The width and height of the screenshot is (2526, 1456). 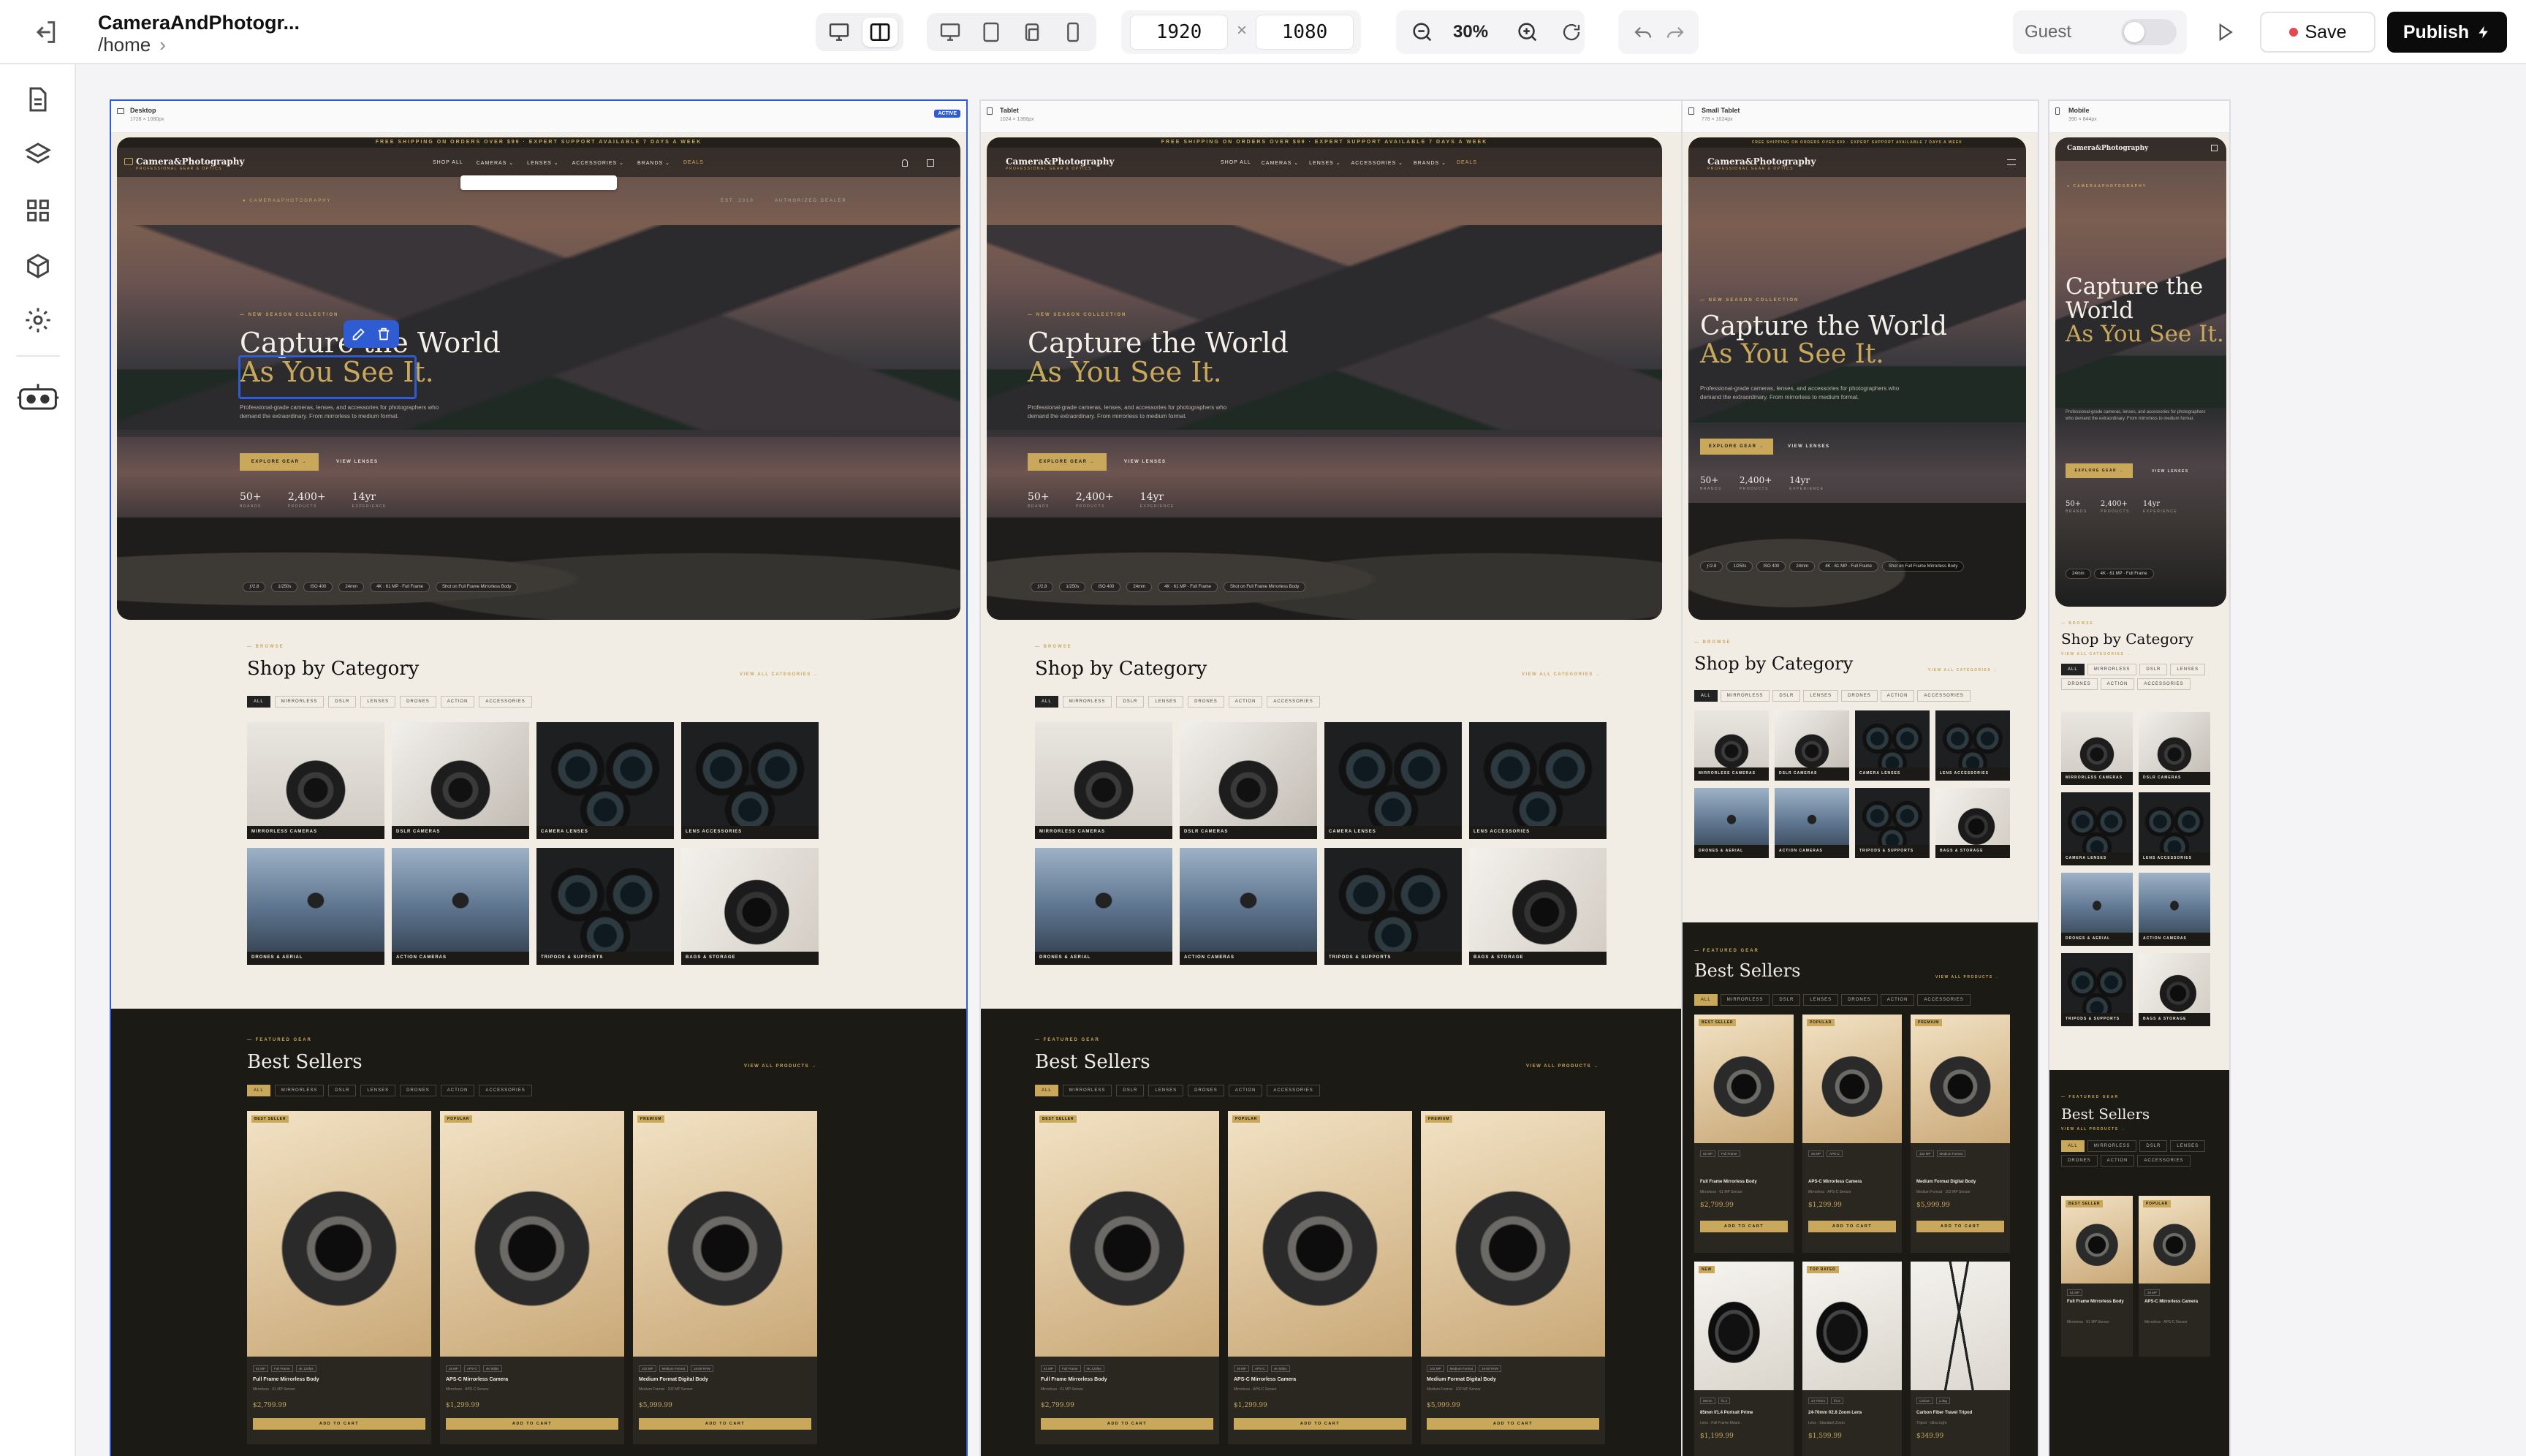 What do you see at coordinates (38, 320) in the screenshot?
I see `settings-gear-icon` at bounding box center [38, 320].